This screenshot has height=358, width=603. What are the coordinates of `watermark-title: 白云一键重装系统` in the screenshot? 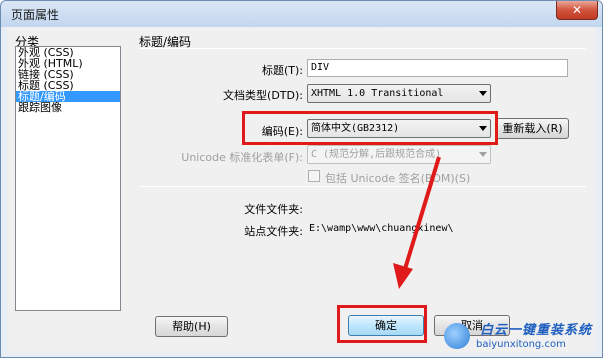 It's located at (536, 330).